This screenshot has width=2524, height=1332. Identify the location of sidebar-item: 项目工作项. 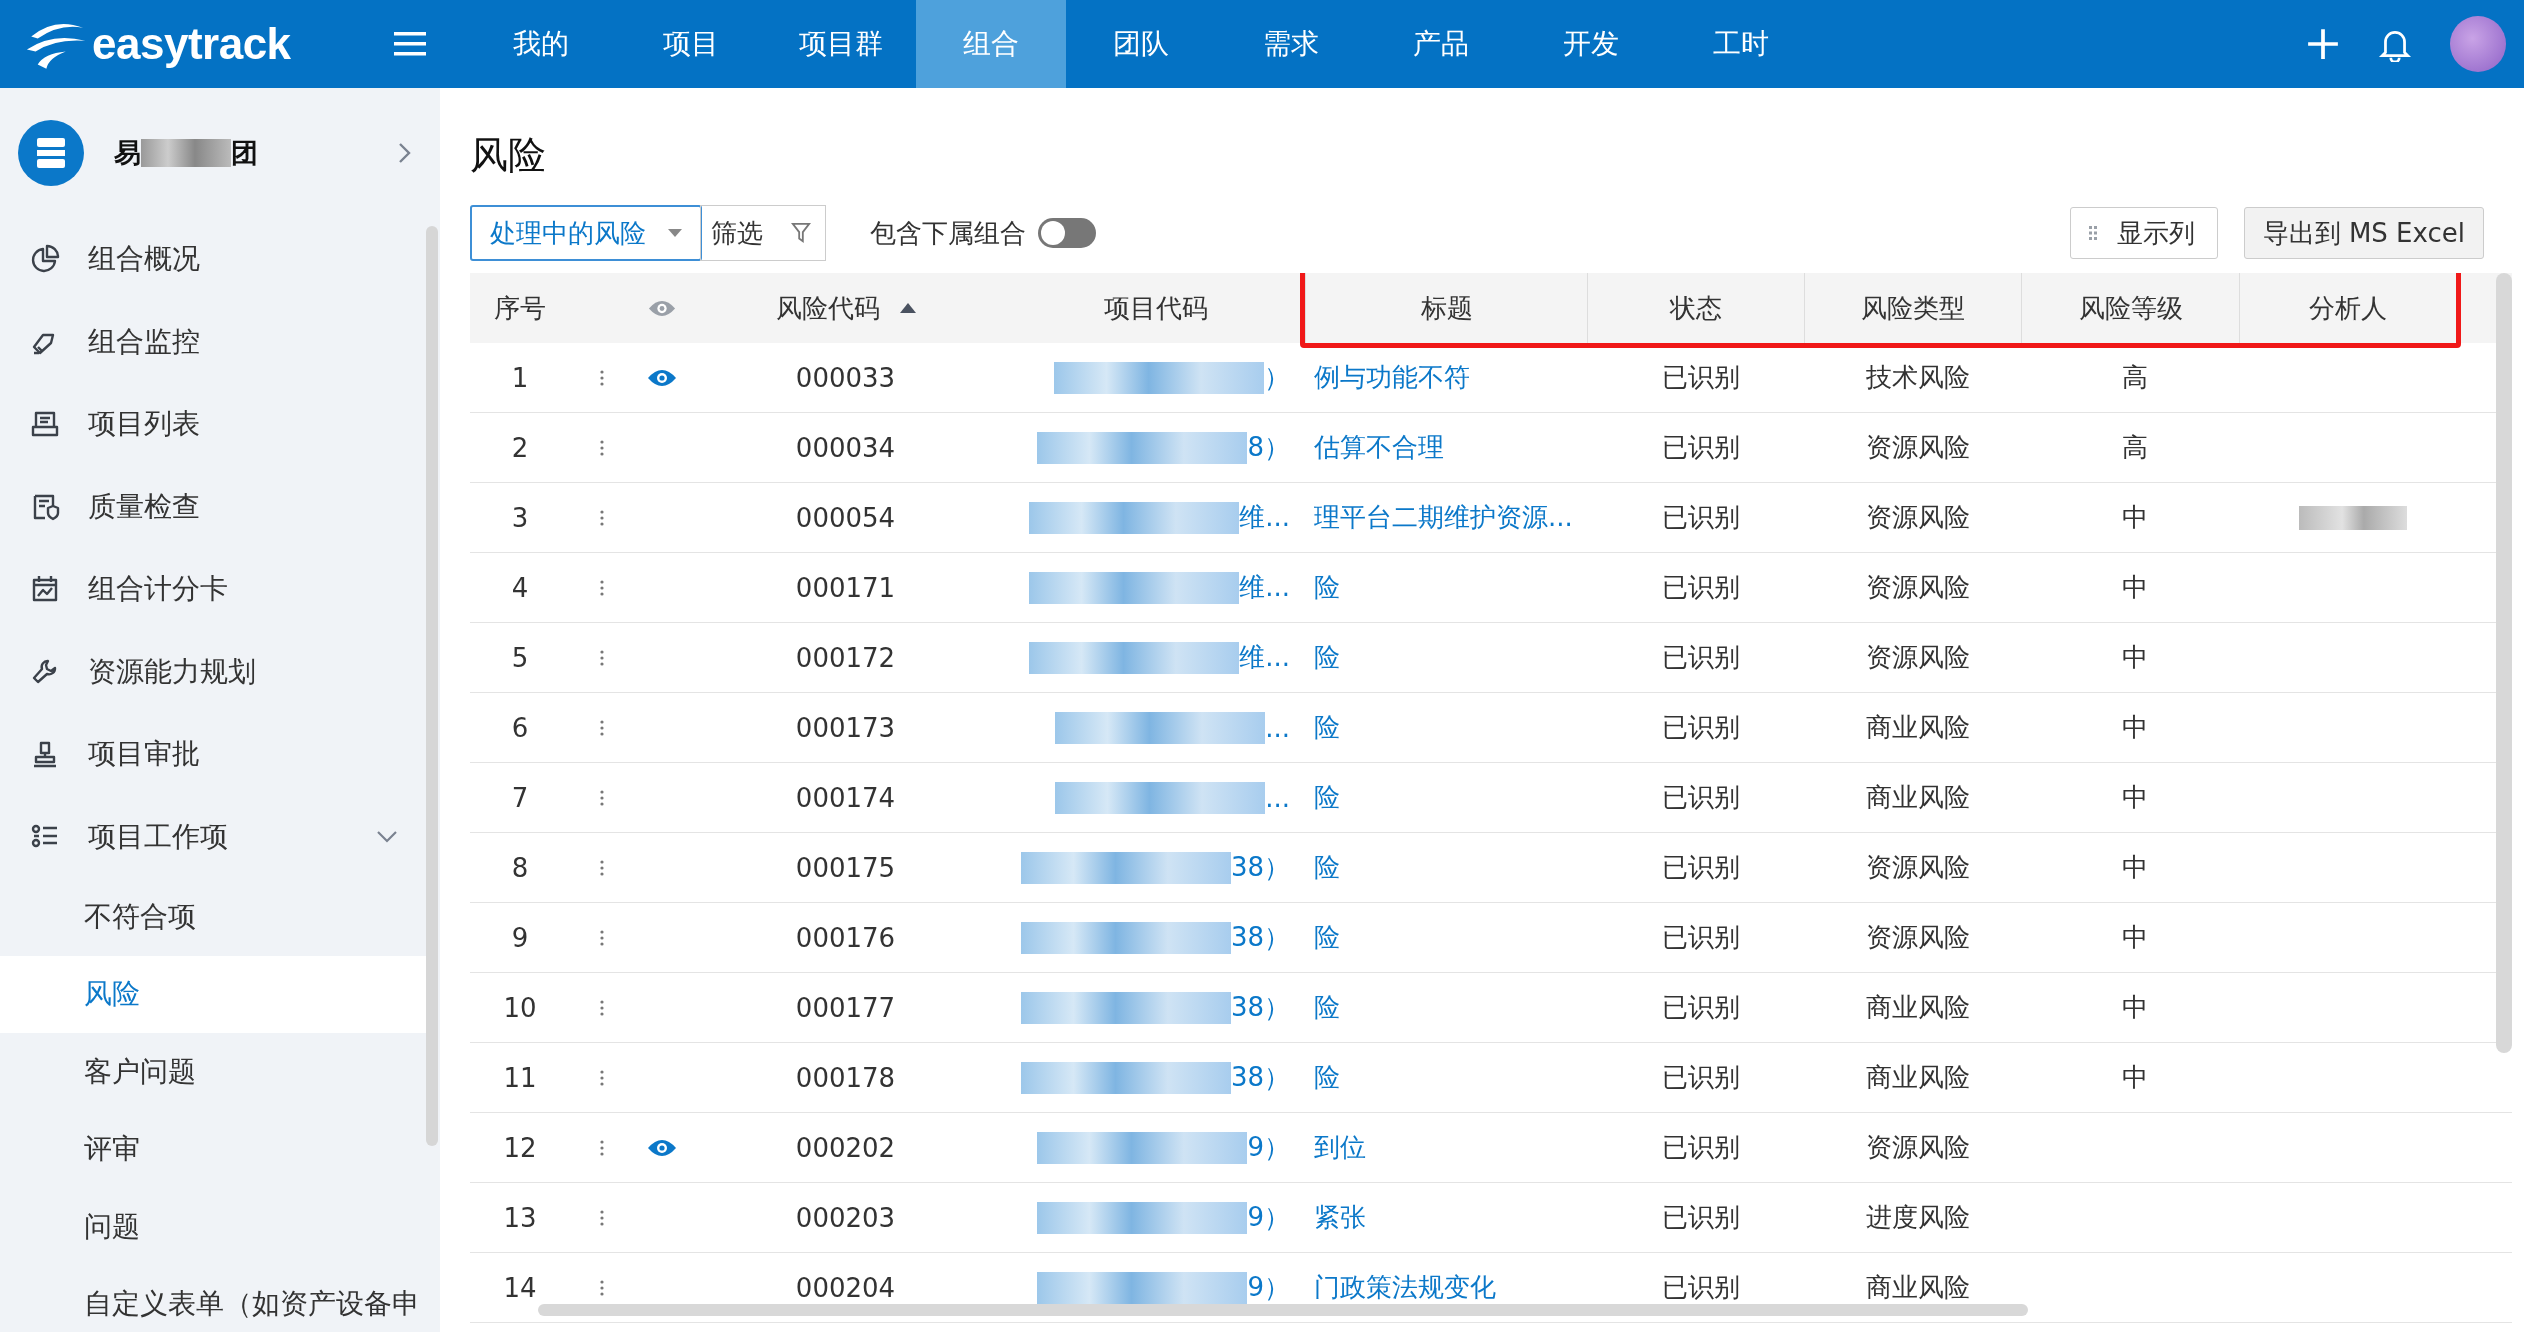
(213, 836).